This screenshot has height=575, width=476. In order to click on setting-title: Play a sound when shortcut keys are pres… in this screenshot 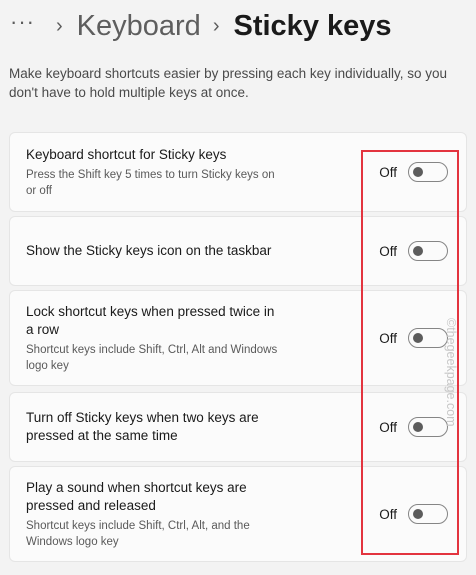, I will do `click(136, 496)`.